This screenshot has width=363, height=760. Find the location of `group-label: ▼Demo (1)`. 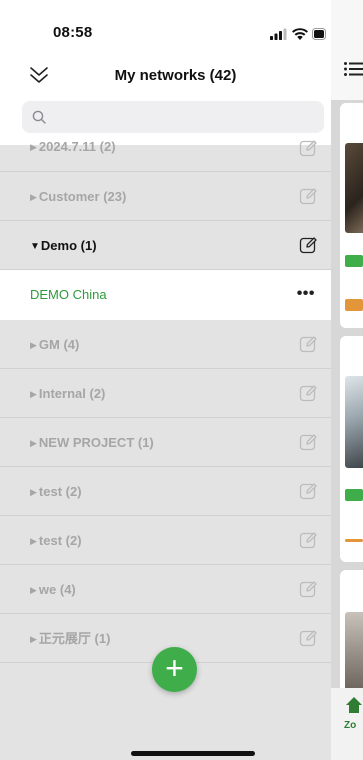

group-label: ▼Demo (1) is located at coordinates (63, 246).